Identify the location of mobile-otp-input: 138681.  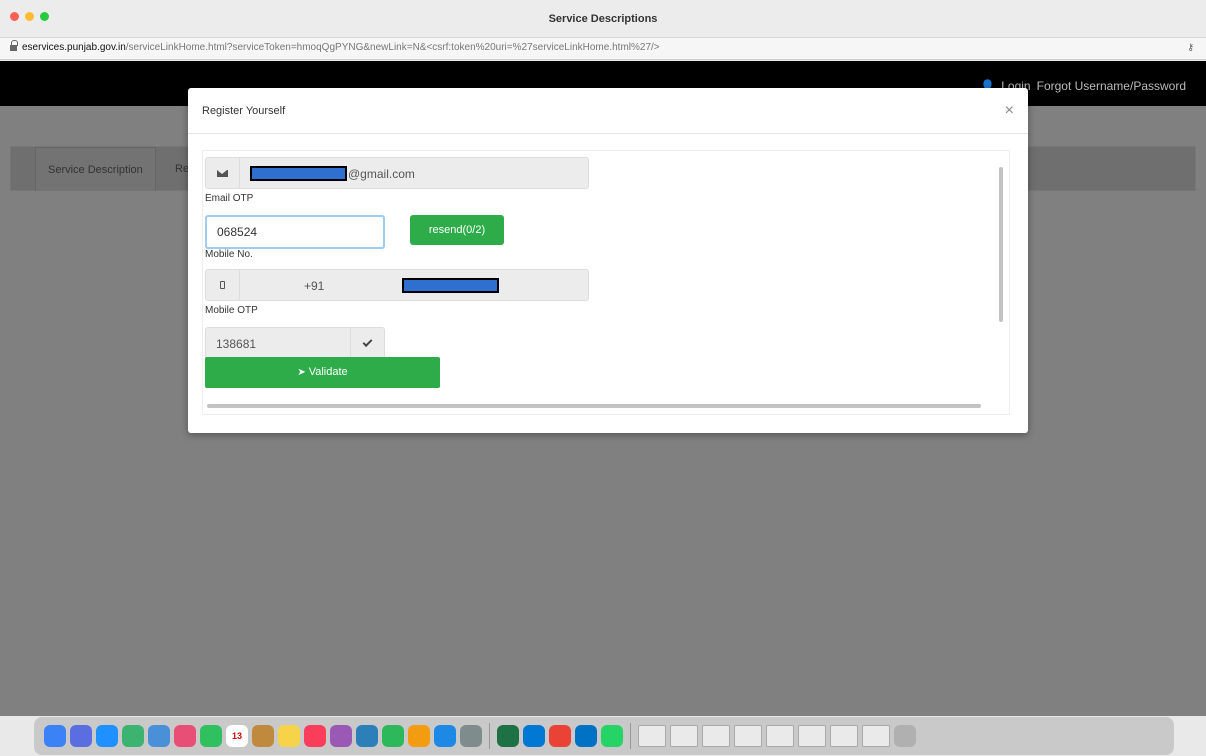
(295, 343).